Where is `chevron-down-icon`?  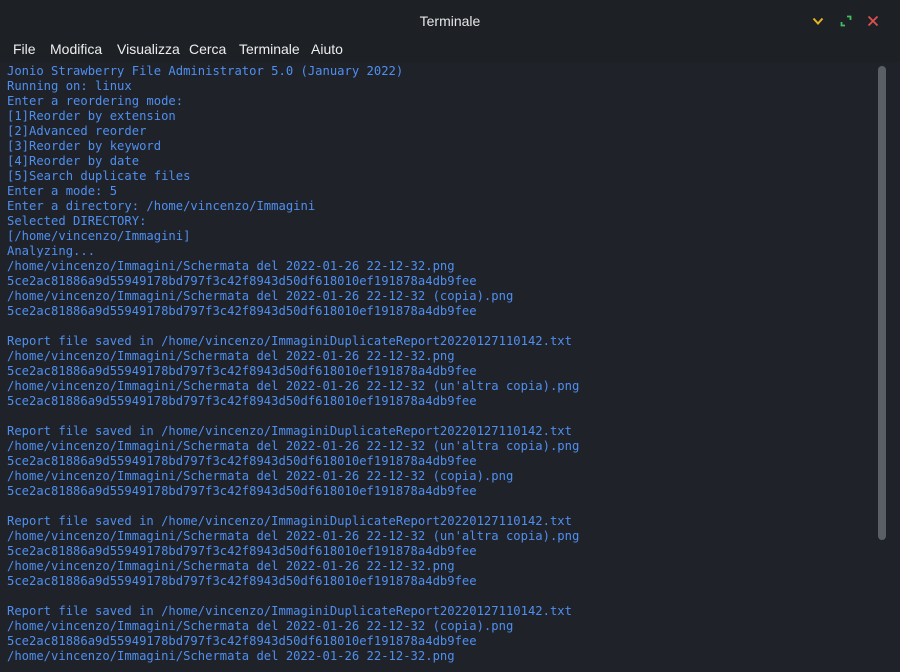 chevron-down-icon is located at coordinates (818, 21).